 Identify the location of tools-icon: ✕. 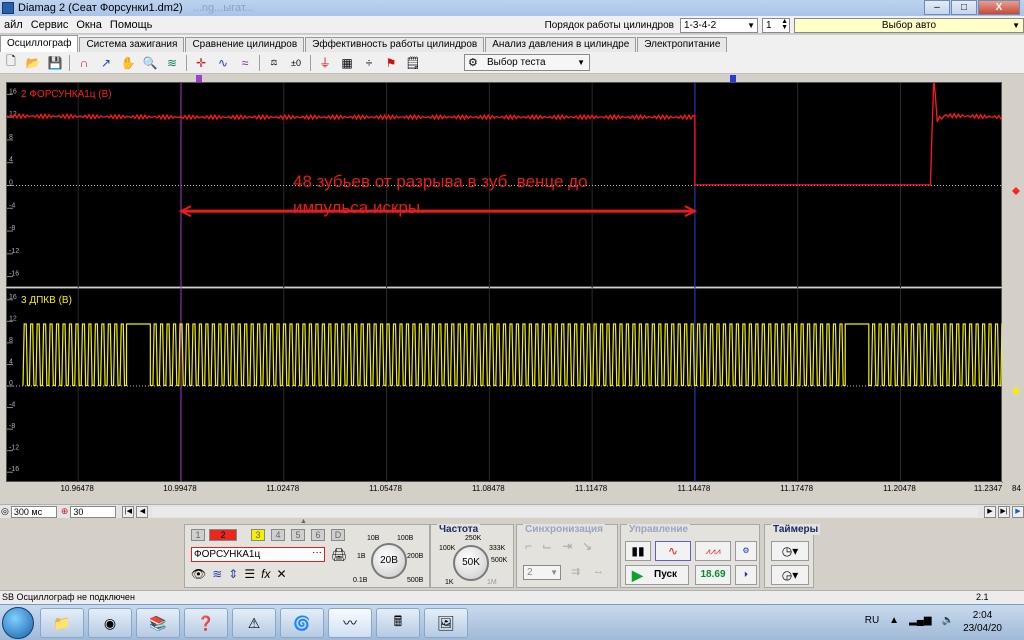
(281, 574).